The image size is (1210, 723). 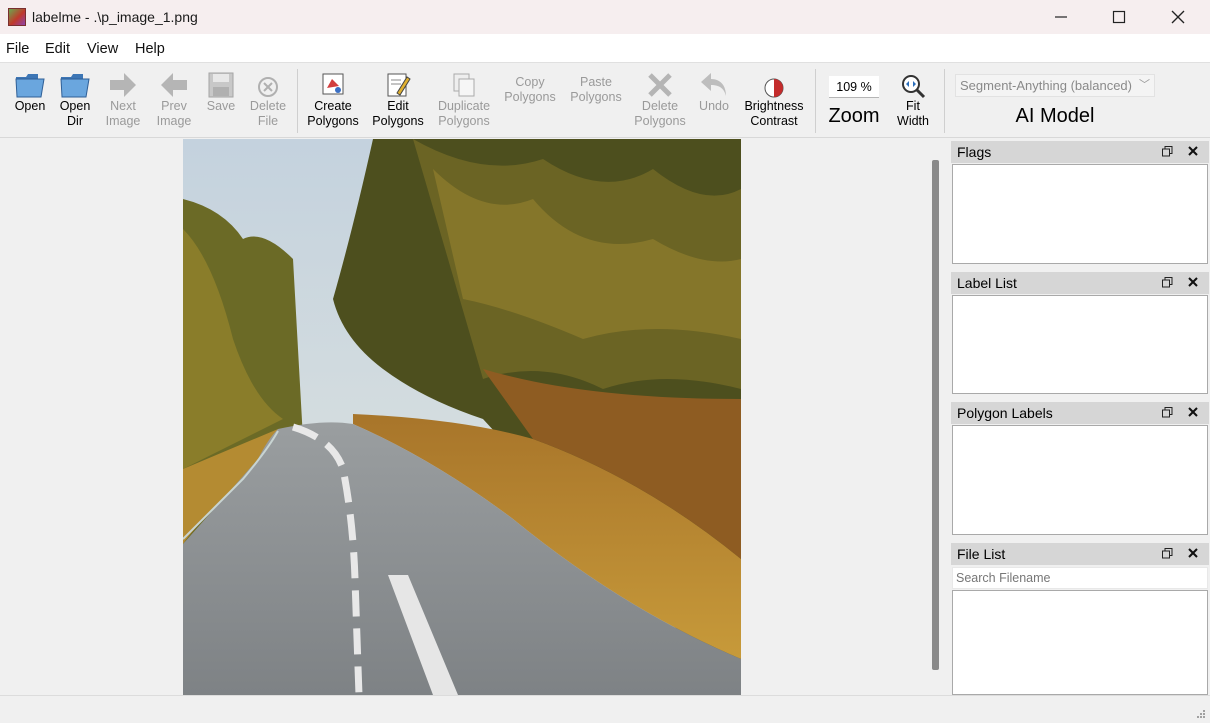 What do you see at coordinates (914, 87) in the screenshot?
I see `fit-width-icon` at bounding box center [914, 87].